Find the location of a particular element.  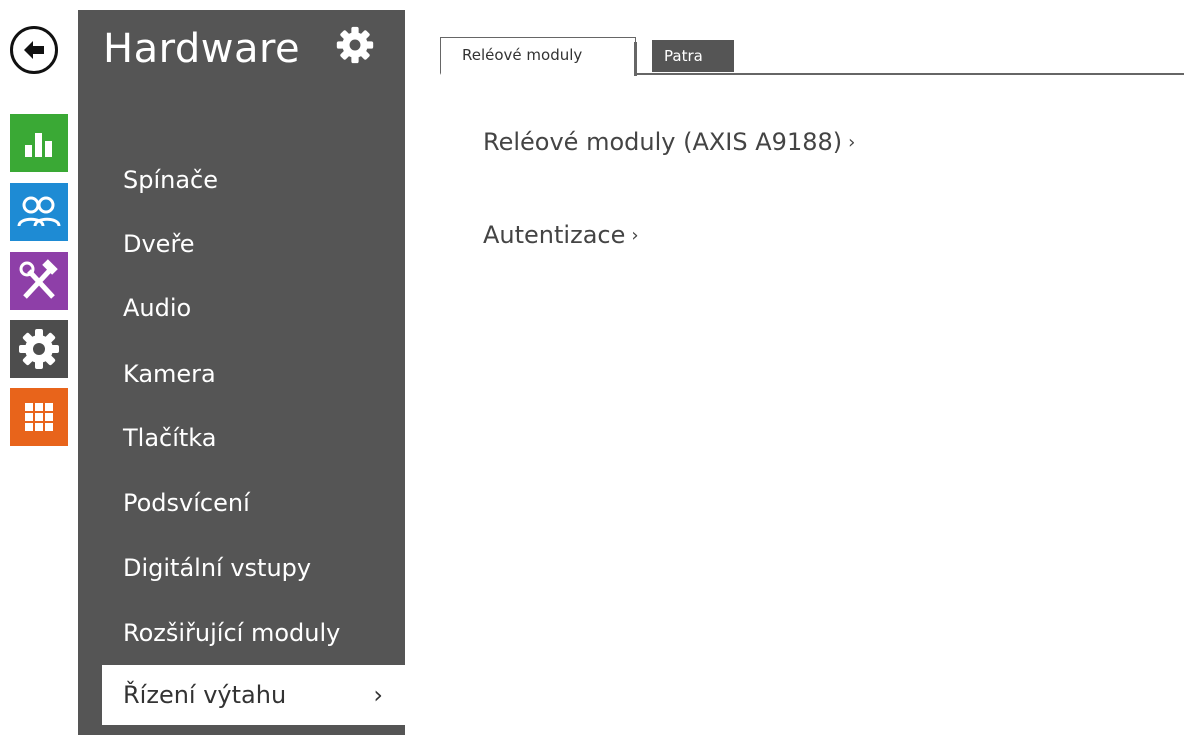

menu-item-buttons: Tlačítka is located at coordinates (241, 438).